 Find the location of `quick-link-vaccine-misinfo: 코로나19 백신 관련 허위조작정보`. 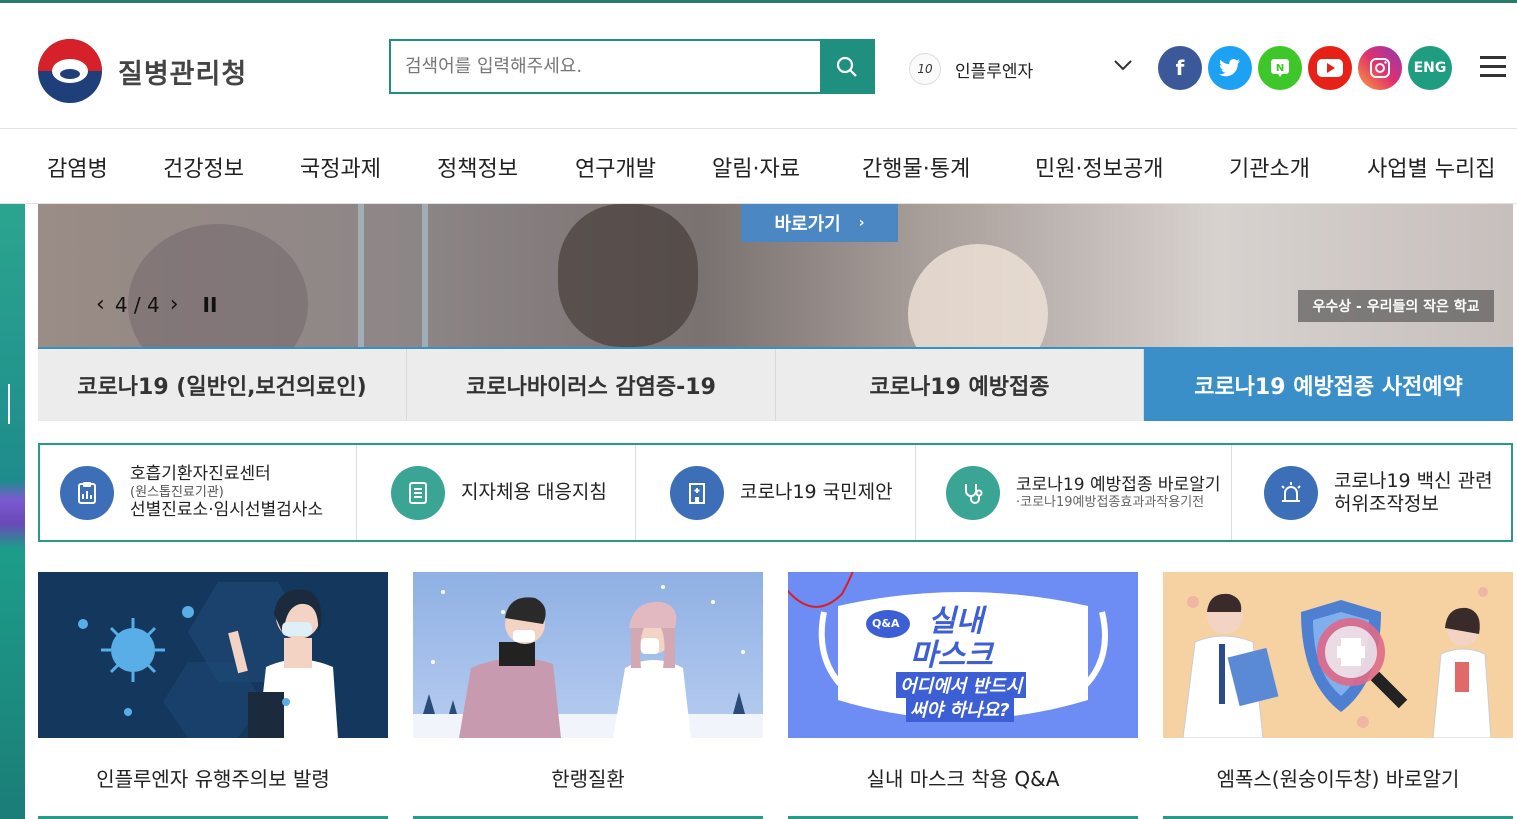

quick-link-vaccine-misinfo: 코로나19 백신 관련 허위조작정보 is located at coordinates (1371, 492).